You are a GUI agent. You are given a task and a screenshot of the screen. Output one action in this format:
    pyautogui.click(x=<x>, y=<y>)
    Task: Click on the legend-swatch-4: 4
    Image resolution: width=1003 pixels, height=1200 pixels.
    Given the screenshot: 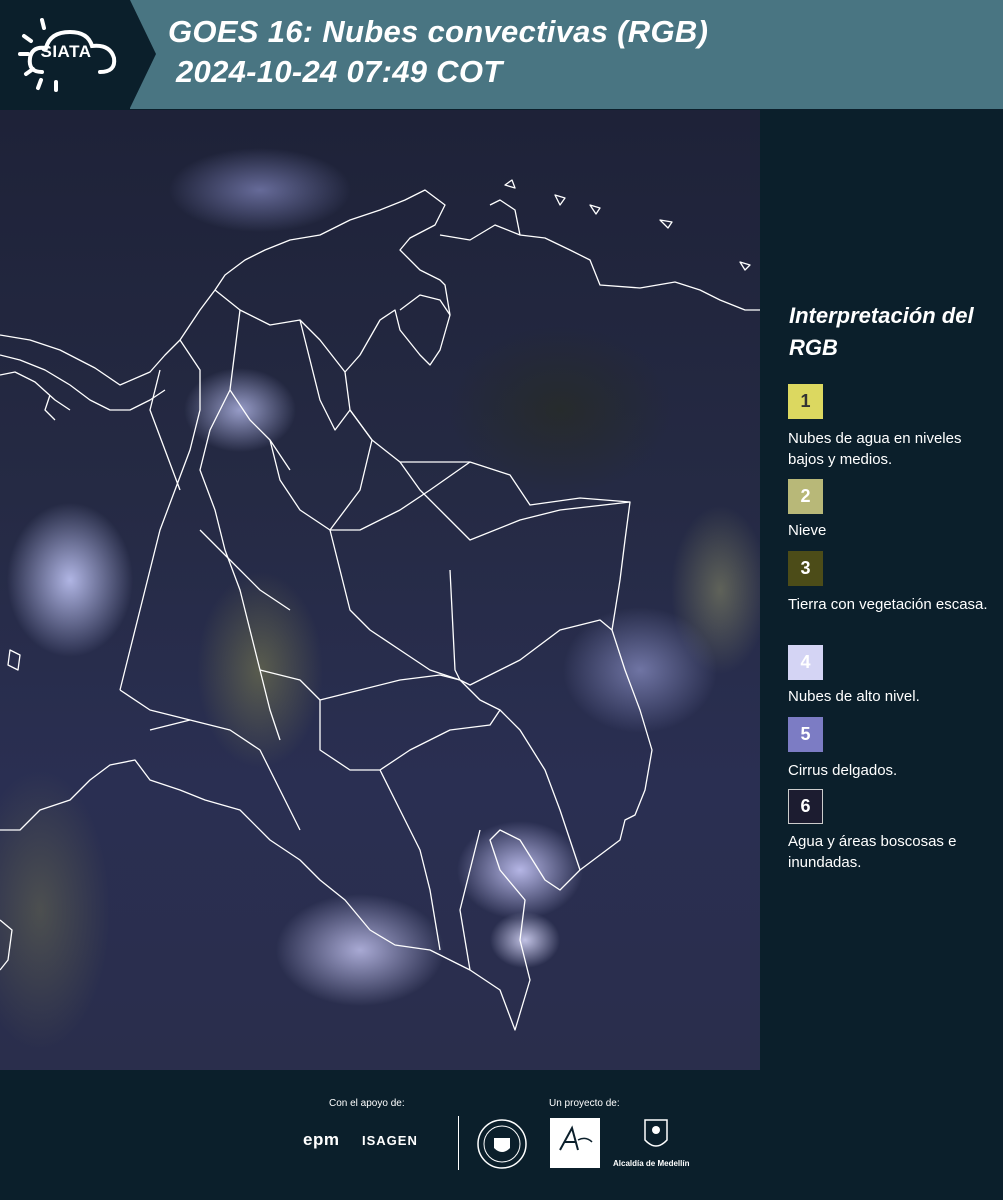 What is the action you would take?
    pyautogui.click(x=805, y=662)
    